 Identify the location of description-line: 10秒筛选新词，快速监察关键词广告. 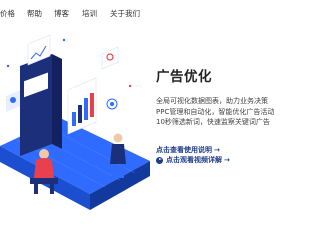
(213, 122).